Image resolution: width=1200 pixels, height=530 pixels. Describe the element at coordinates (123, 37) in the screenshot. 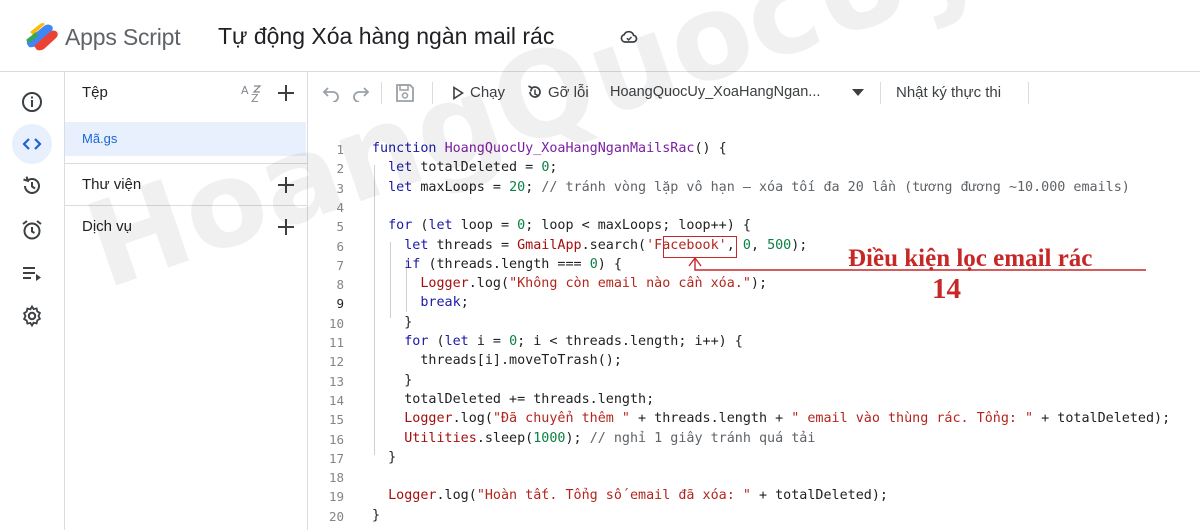

I see `app-name: Apps Script` at that location.